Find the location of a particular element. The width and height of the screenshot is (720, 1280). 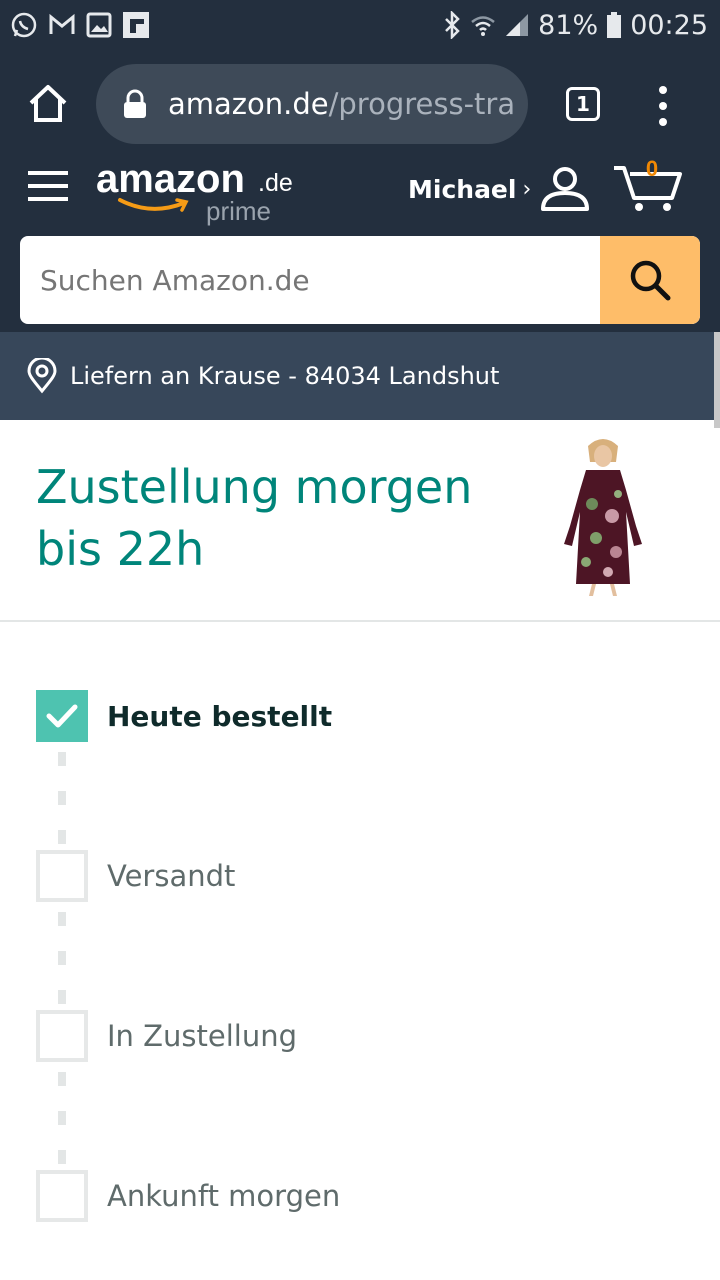

bluetooth-icon is located at coordinates (452, 25).